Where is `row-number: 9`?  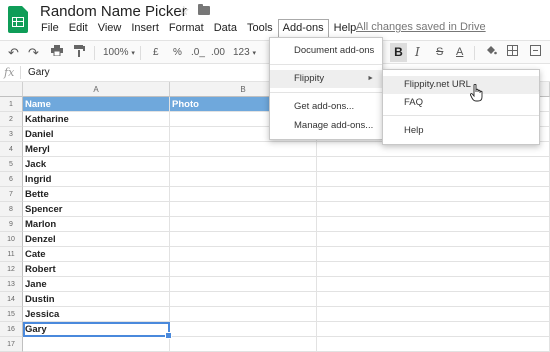
row-number: 9 is located at coordinates (11, 224).